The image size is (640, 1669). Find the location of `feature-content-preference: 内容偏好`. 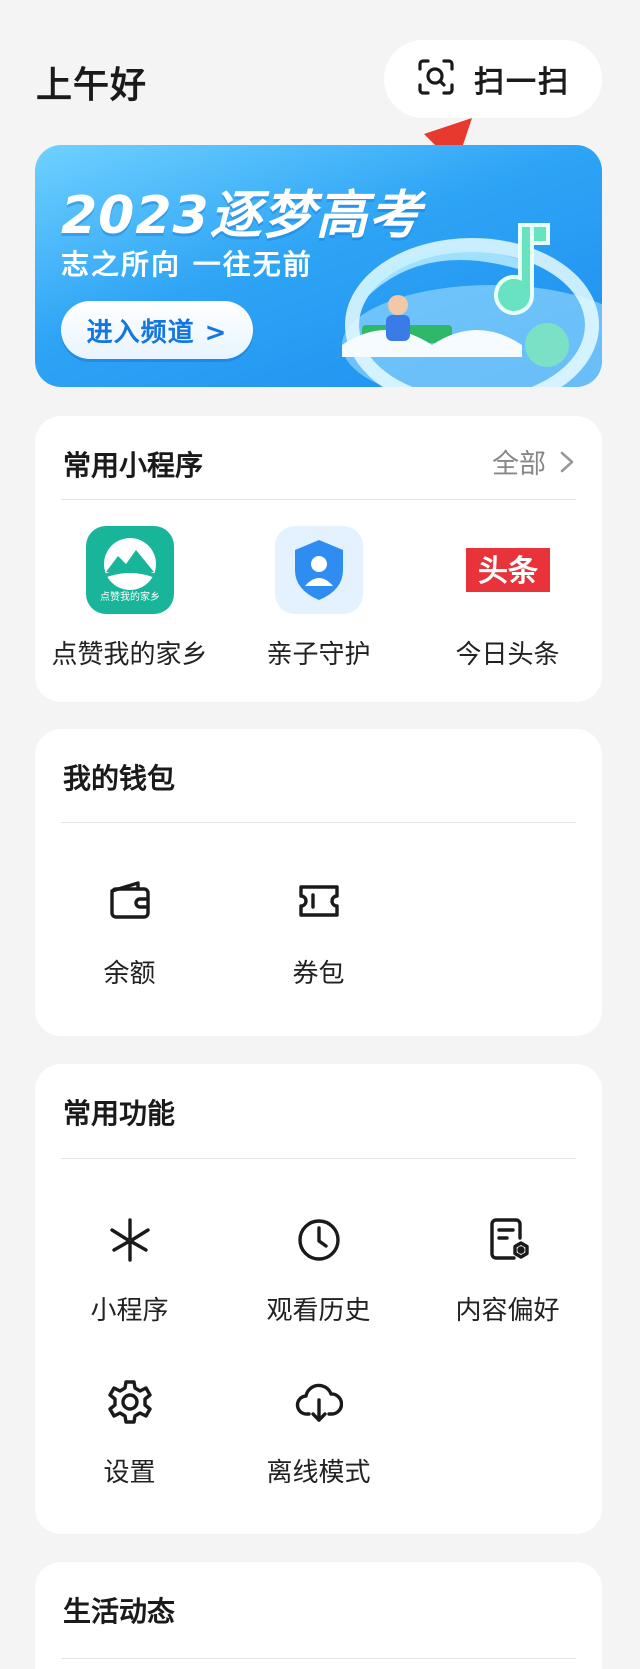

feature-content-preference: 内容偏好 is located at coordinates (507, 1271).